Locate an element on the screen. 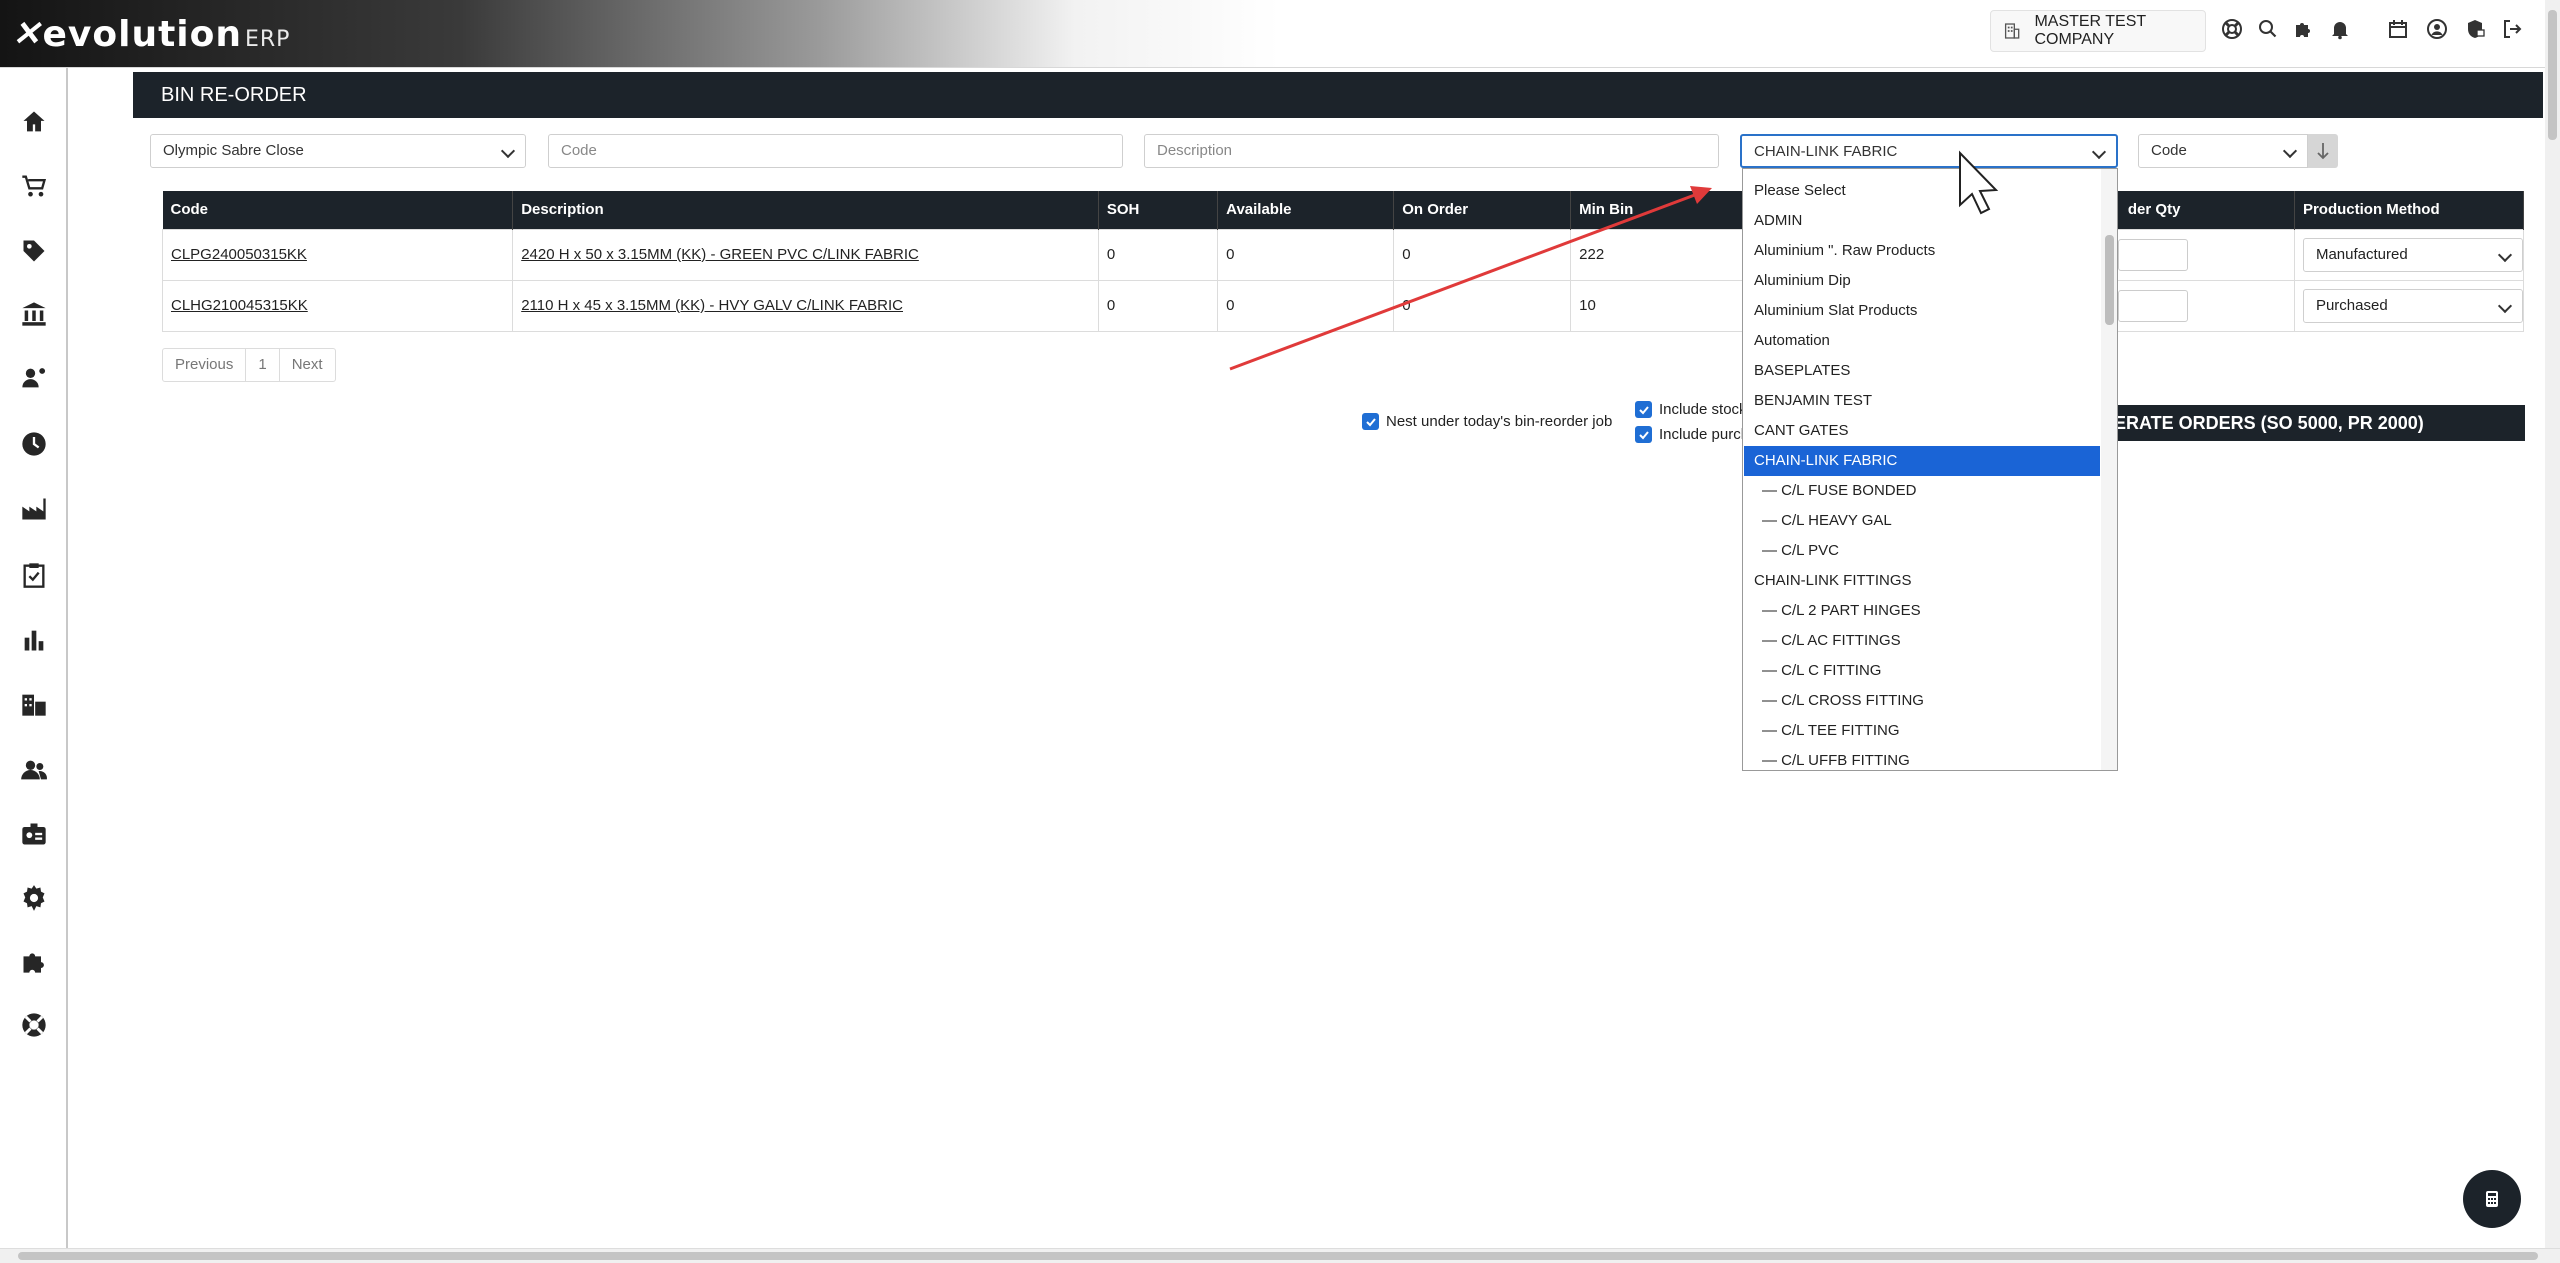 This screenshot has height=1263, width=2560. include-purch-option: Include purch is located at coordinates (1692, 434).